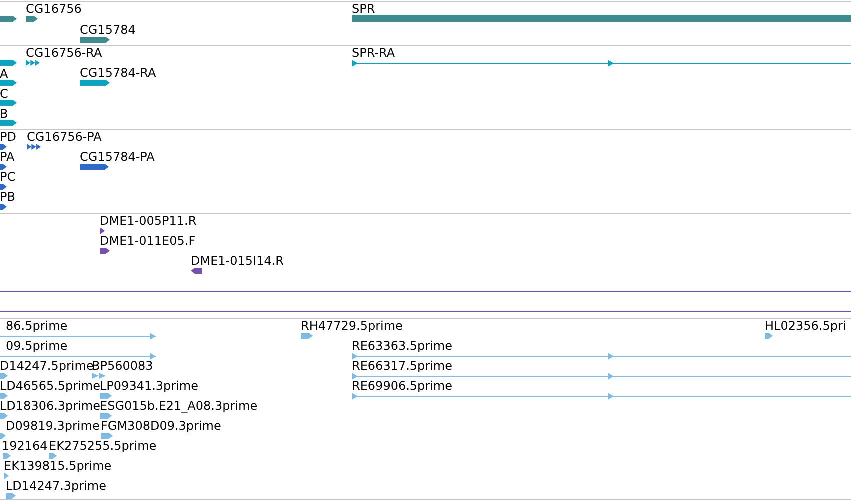  What do you see at coordinates (8, 137) in the screenshot?
I see `feature-label: PD` at bounding box center [8, 137].